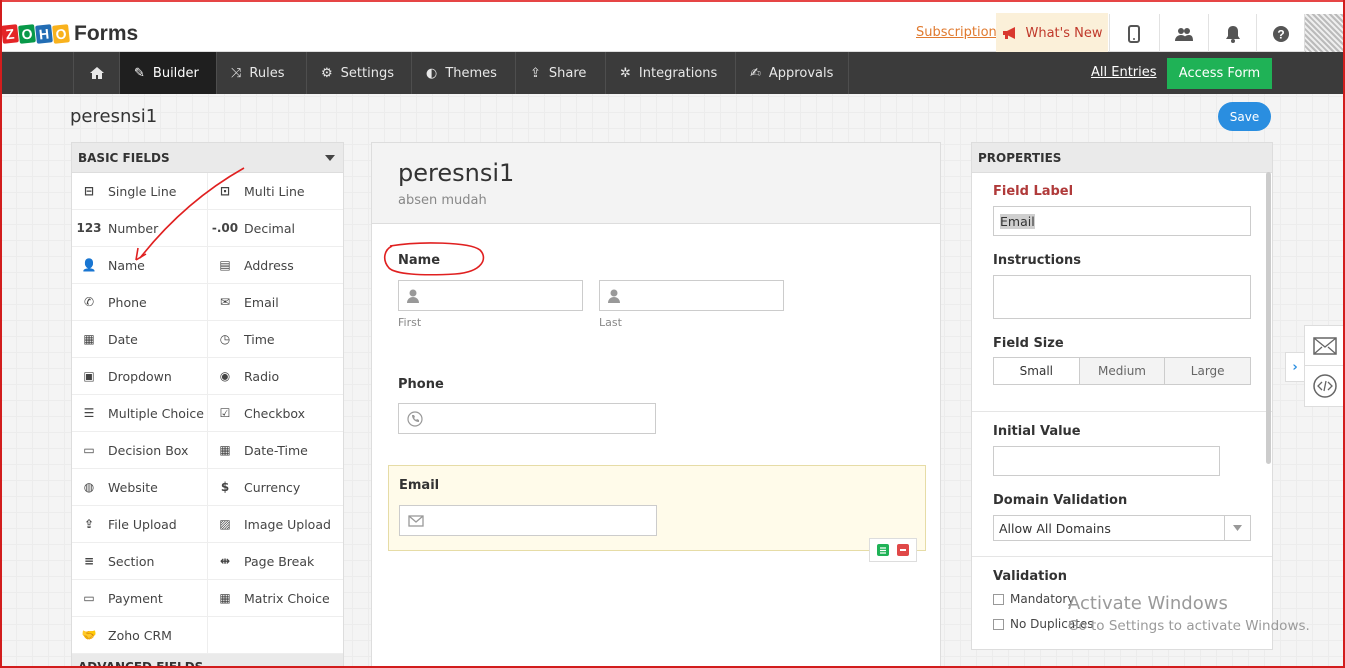  Describe the element at coordinates (126, 265) in the screenshot. I see `field-type-label: Name` at that location.